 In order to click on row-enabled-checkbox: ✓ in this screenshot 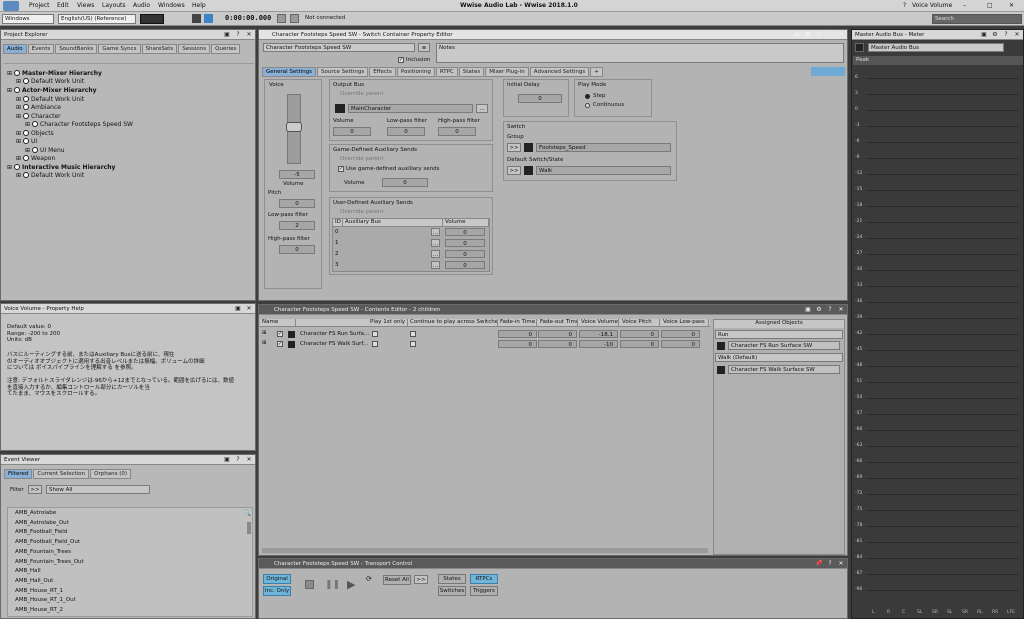, I will do `click(280, 334)`.